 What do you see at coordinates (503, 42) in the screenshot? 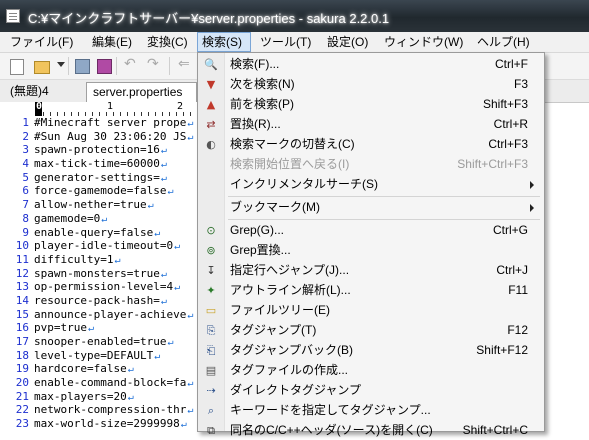
I see `menu-help: ヘルプ(H)` at bounding box center [503, 42].